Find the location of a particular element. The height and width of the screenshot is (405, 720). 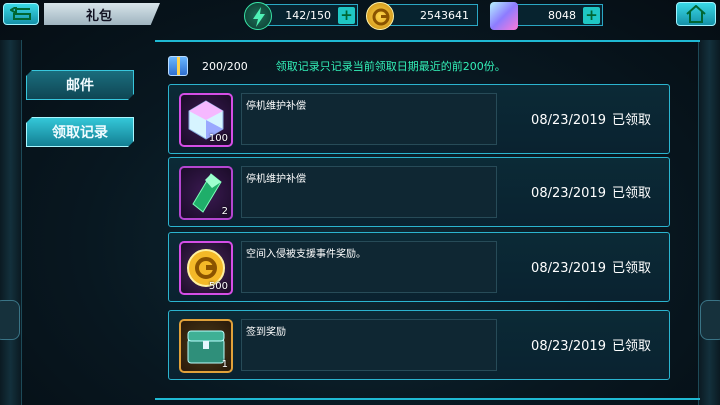

treasure-chest-icon: 1 is located at coordinates (206, 346).